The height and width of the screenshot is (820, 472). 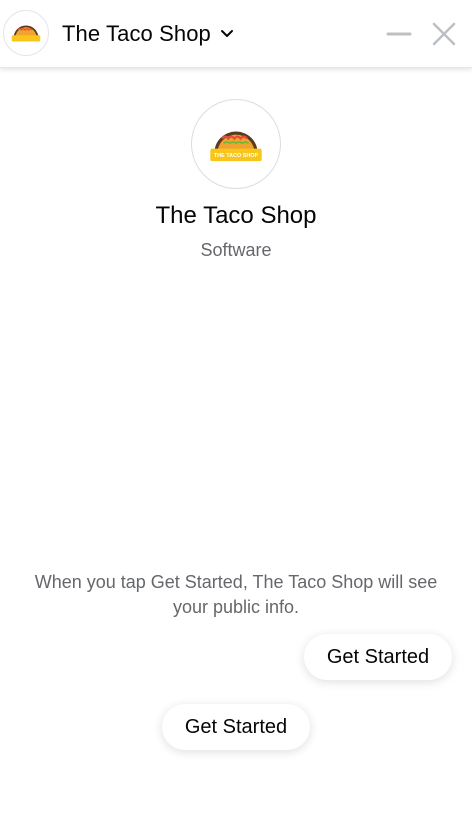 I want to click on taco-logo-icon, so click(x=26, y=33).